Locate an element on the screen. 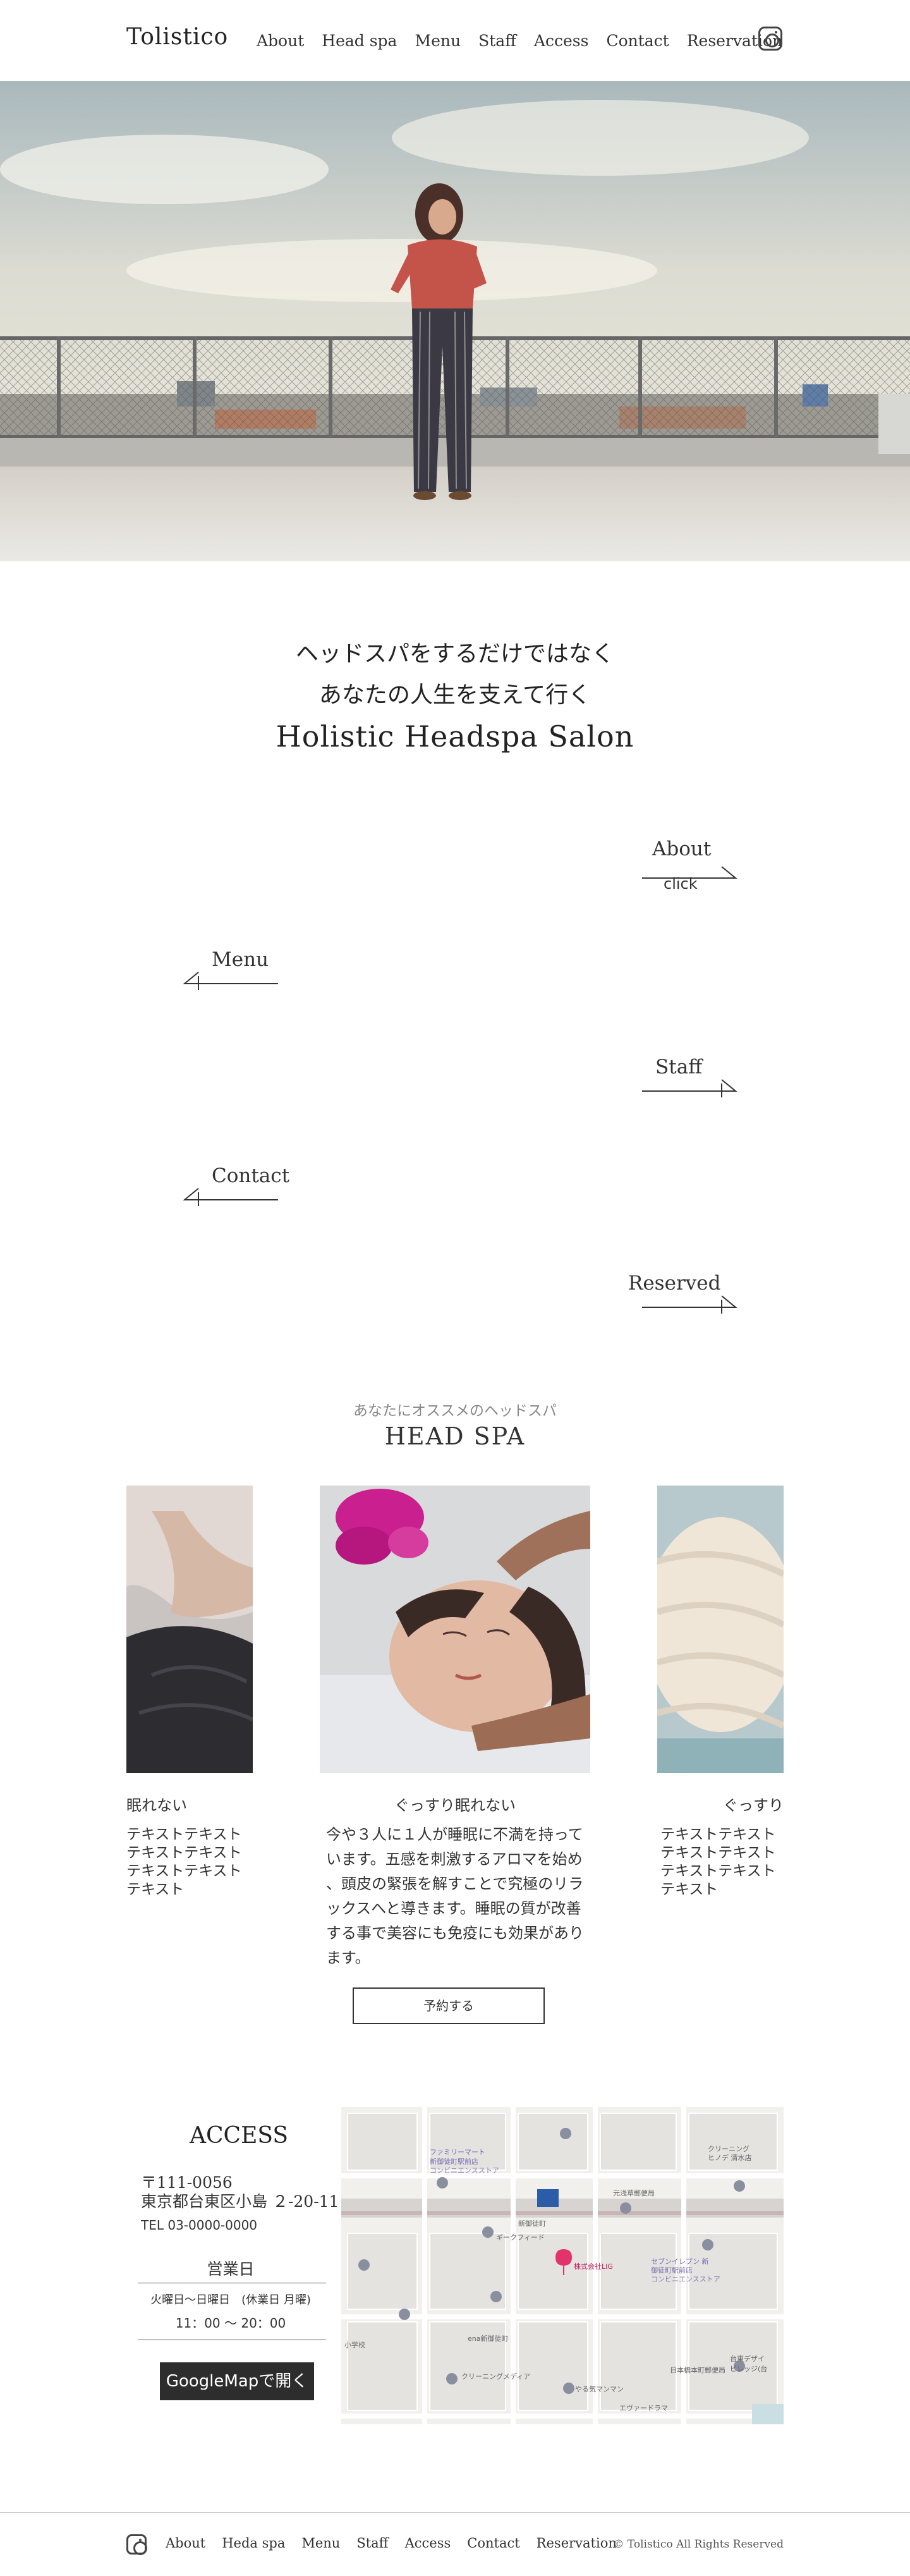 This screenshot has width=910, height=2576. hours-title: 営業日 is located at coordinates (231, 2269).